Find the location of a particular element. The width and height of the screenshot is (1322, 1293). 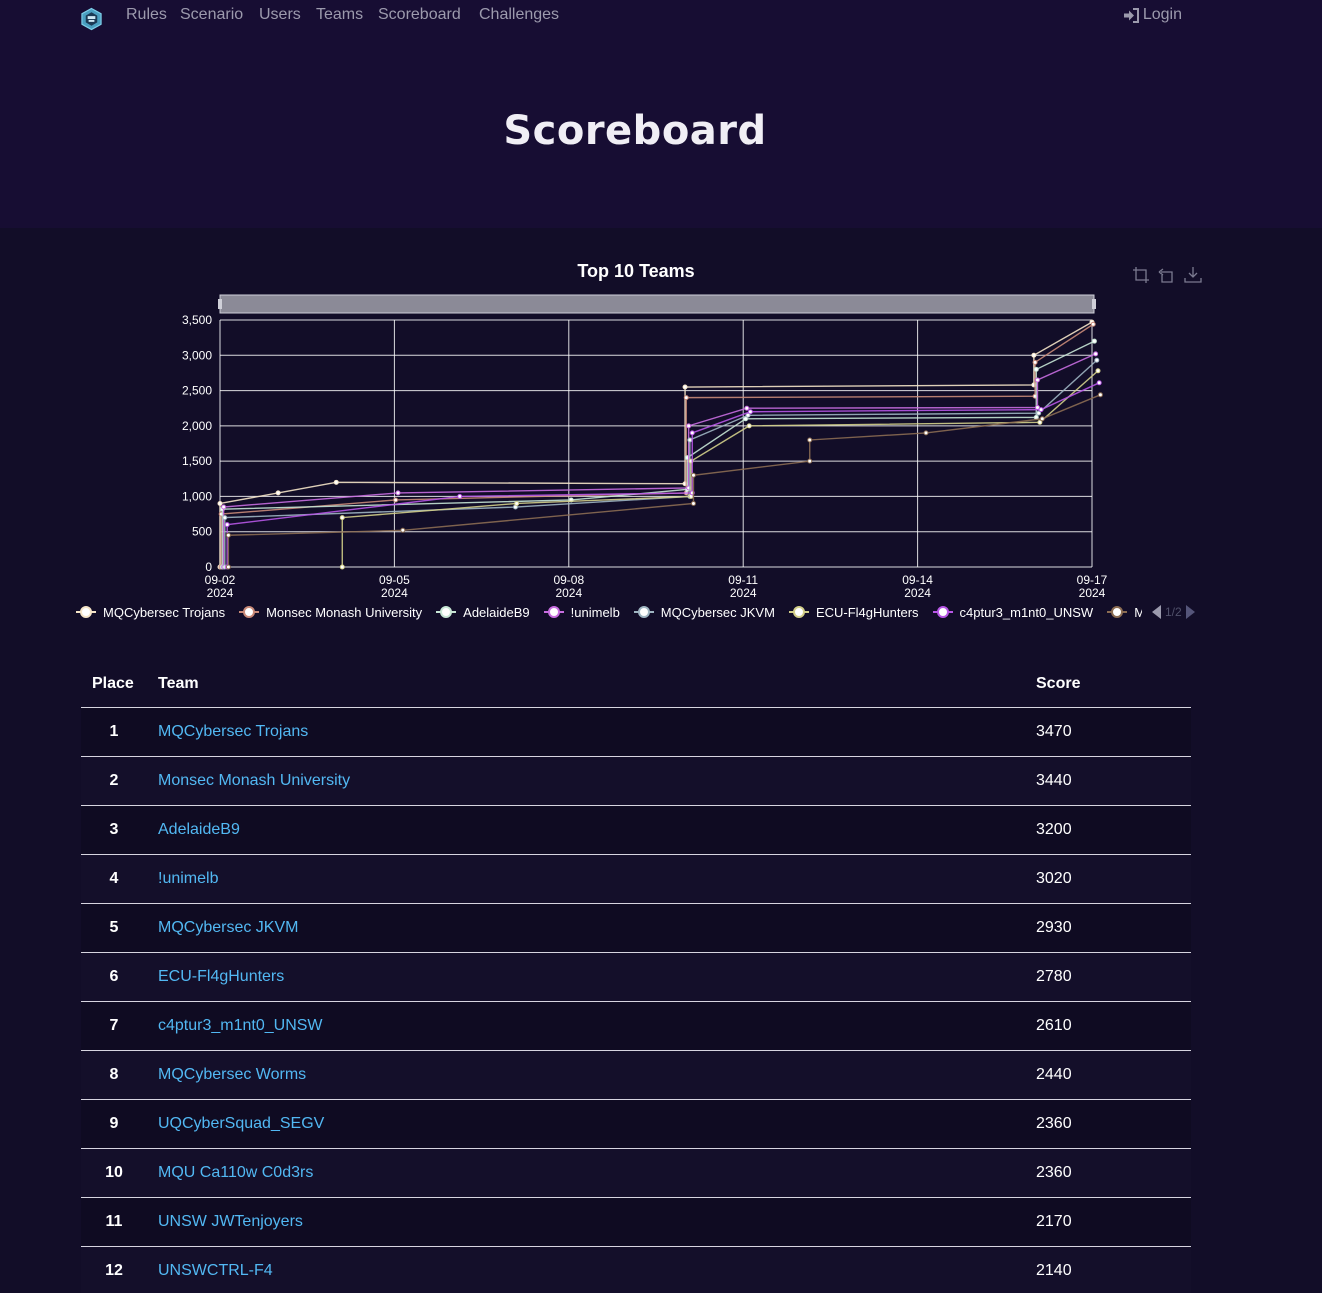

team-link: MQU Ca110w C0d3rs is located at coordinates (235, 1172).